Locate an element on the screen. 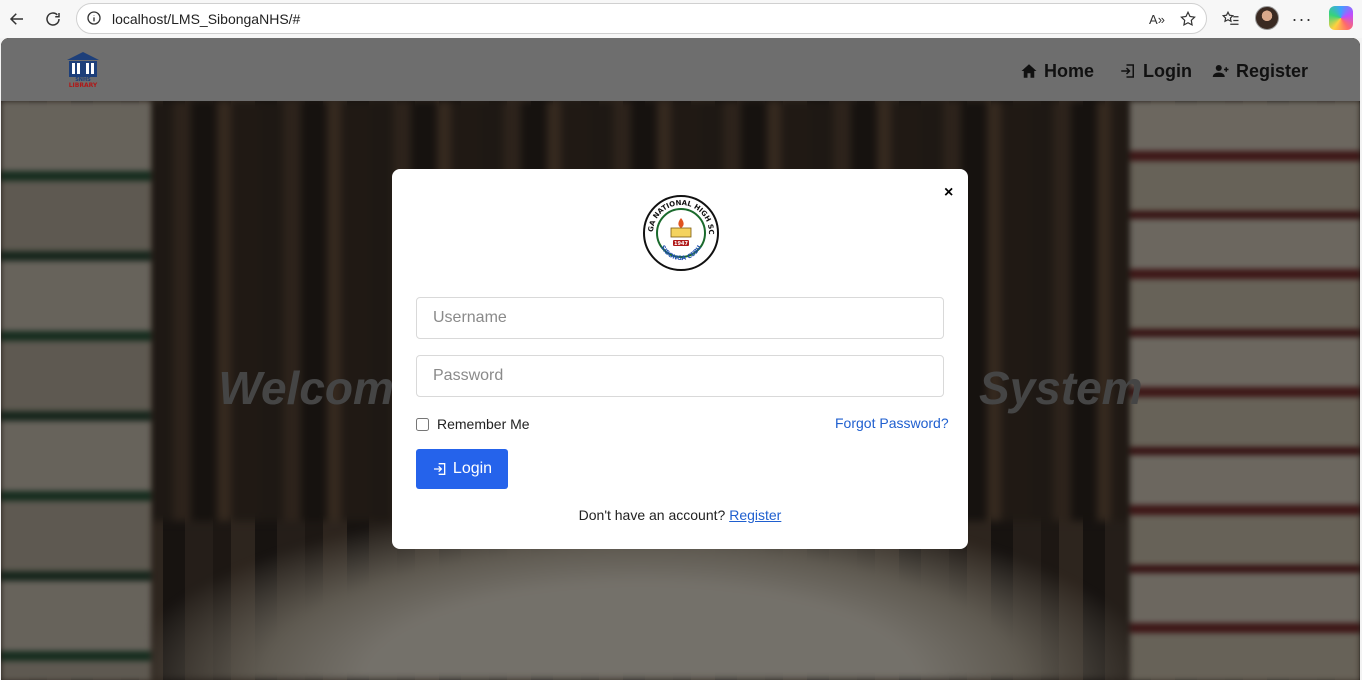  username-input is located at coordinates (680, 318).